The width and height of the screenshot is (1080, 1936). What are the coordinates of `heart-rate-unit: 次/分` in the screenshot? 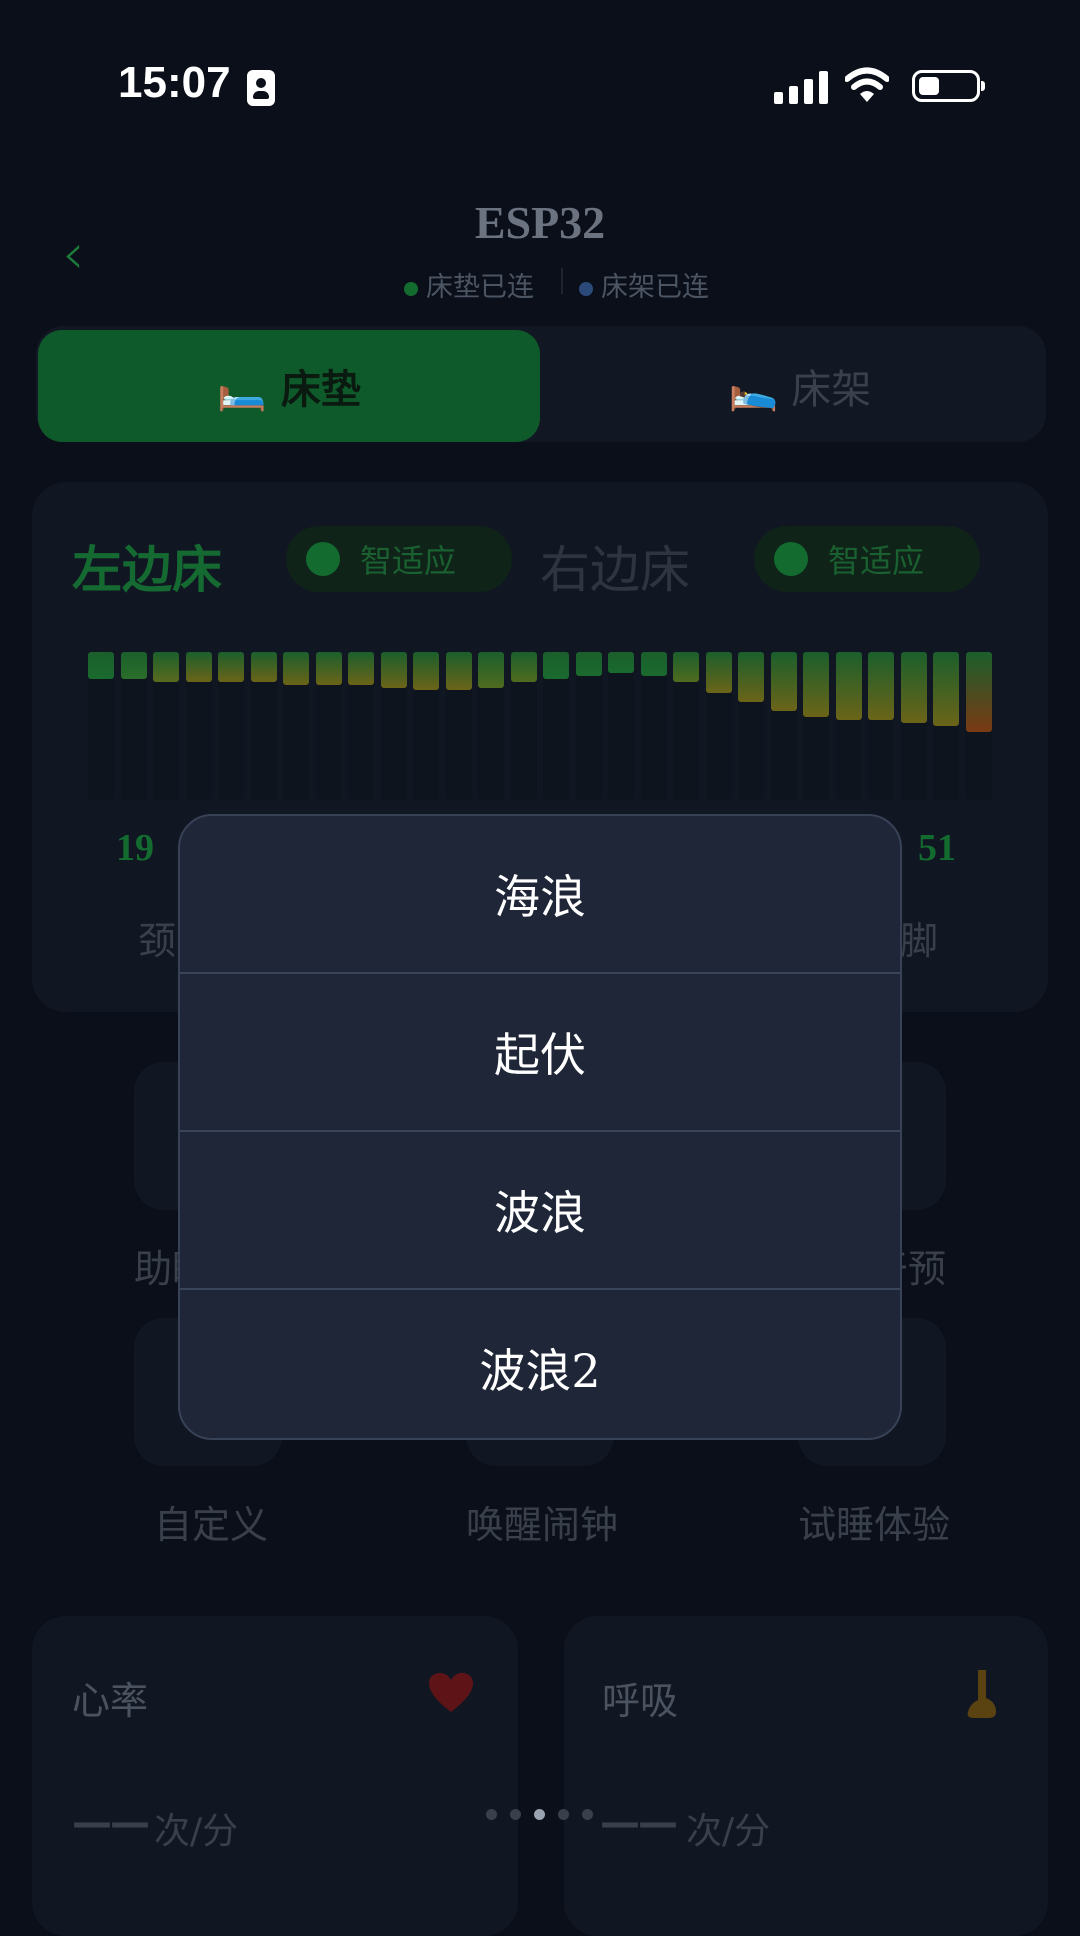 It's located at (196, 1831).